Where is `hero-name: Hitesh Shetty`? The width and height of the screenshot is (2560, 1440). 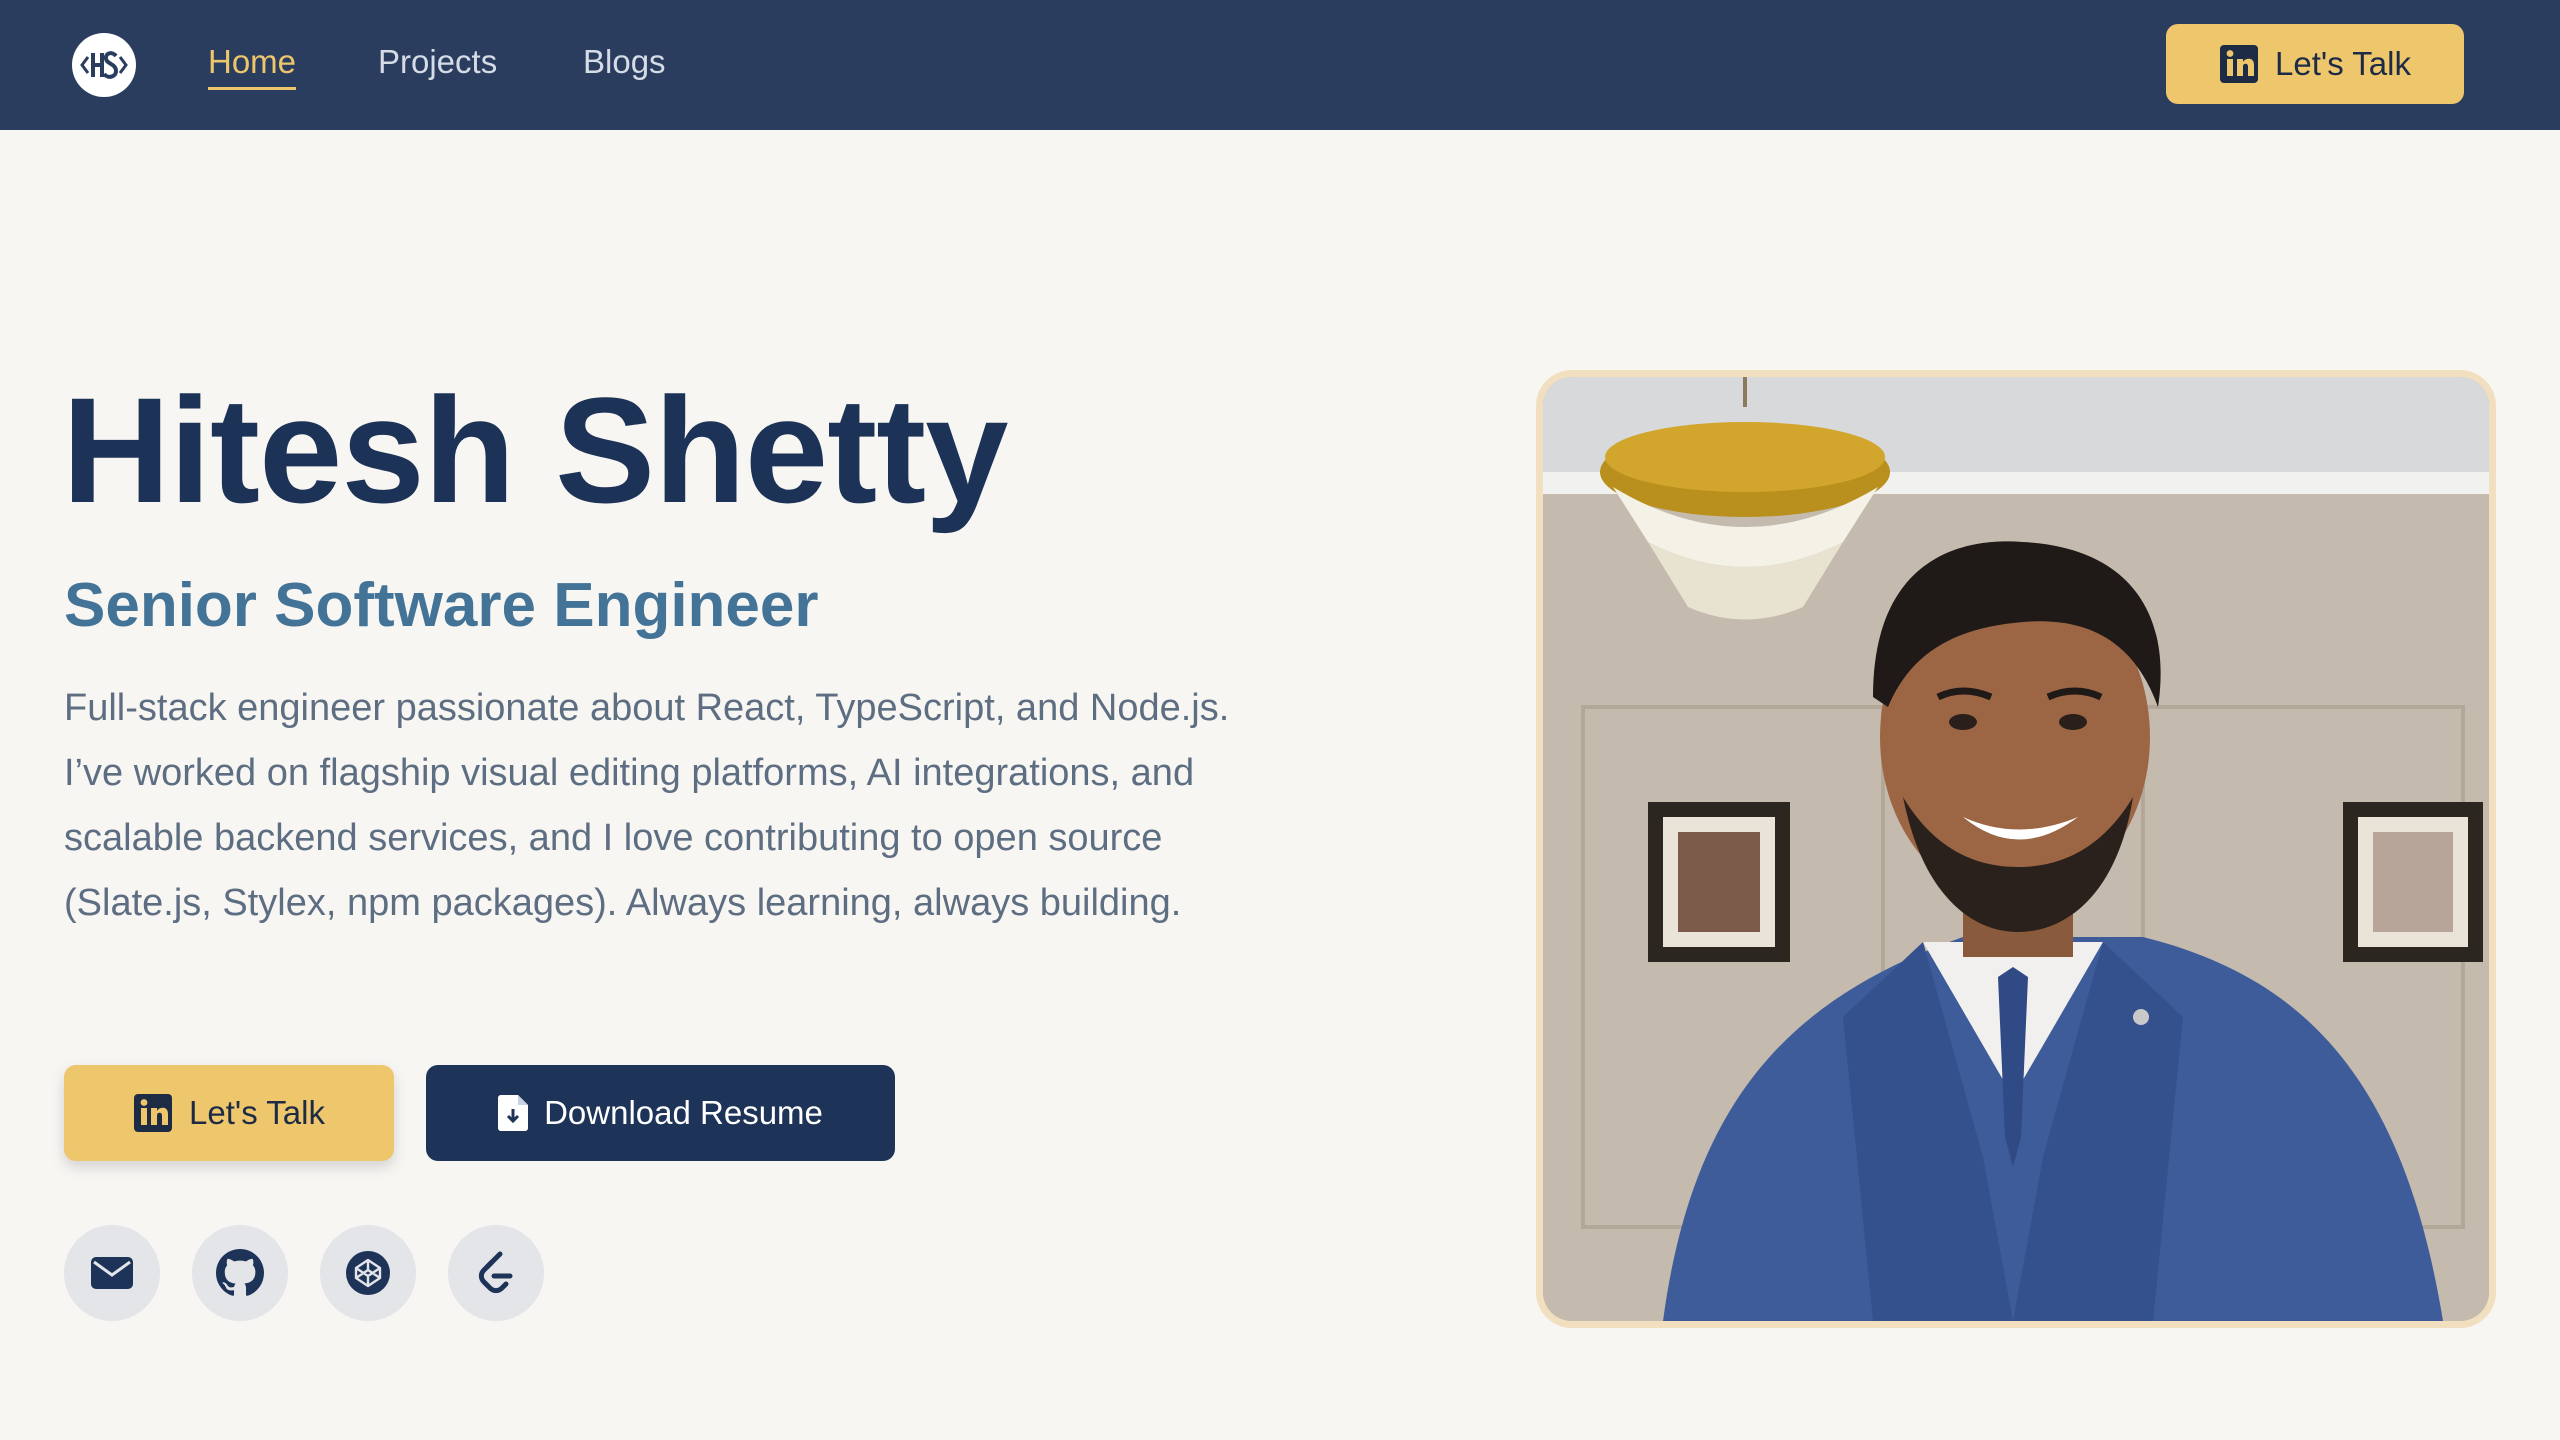 hero-name: Hitesh Shetty is located at coordinates (535, 450).